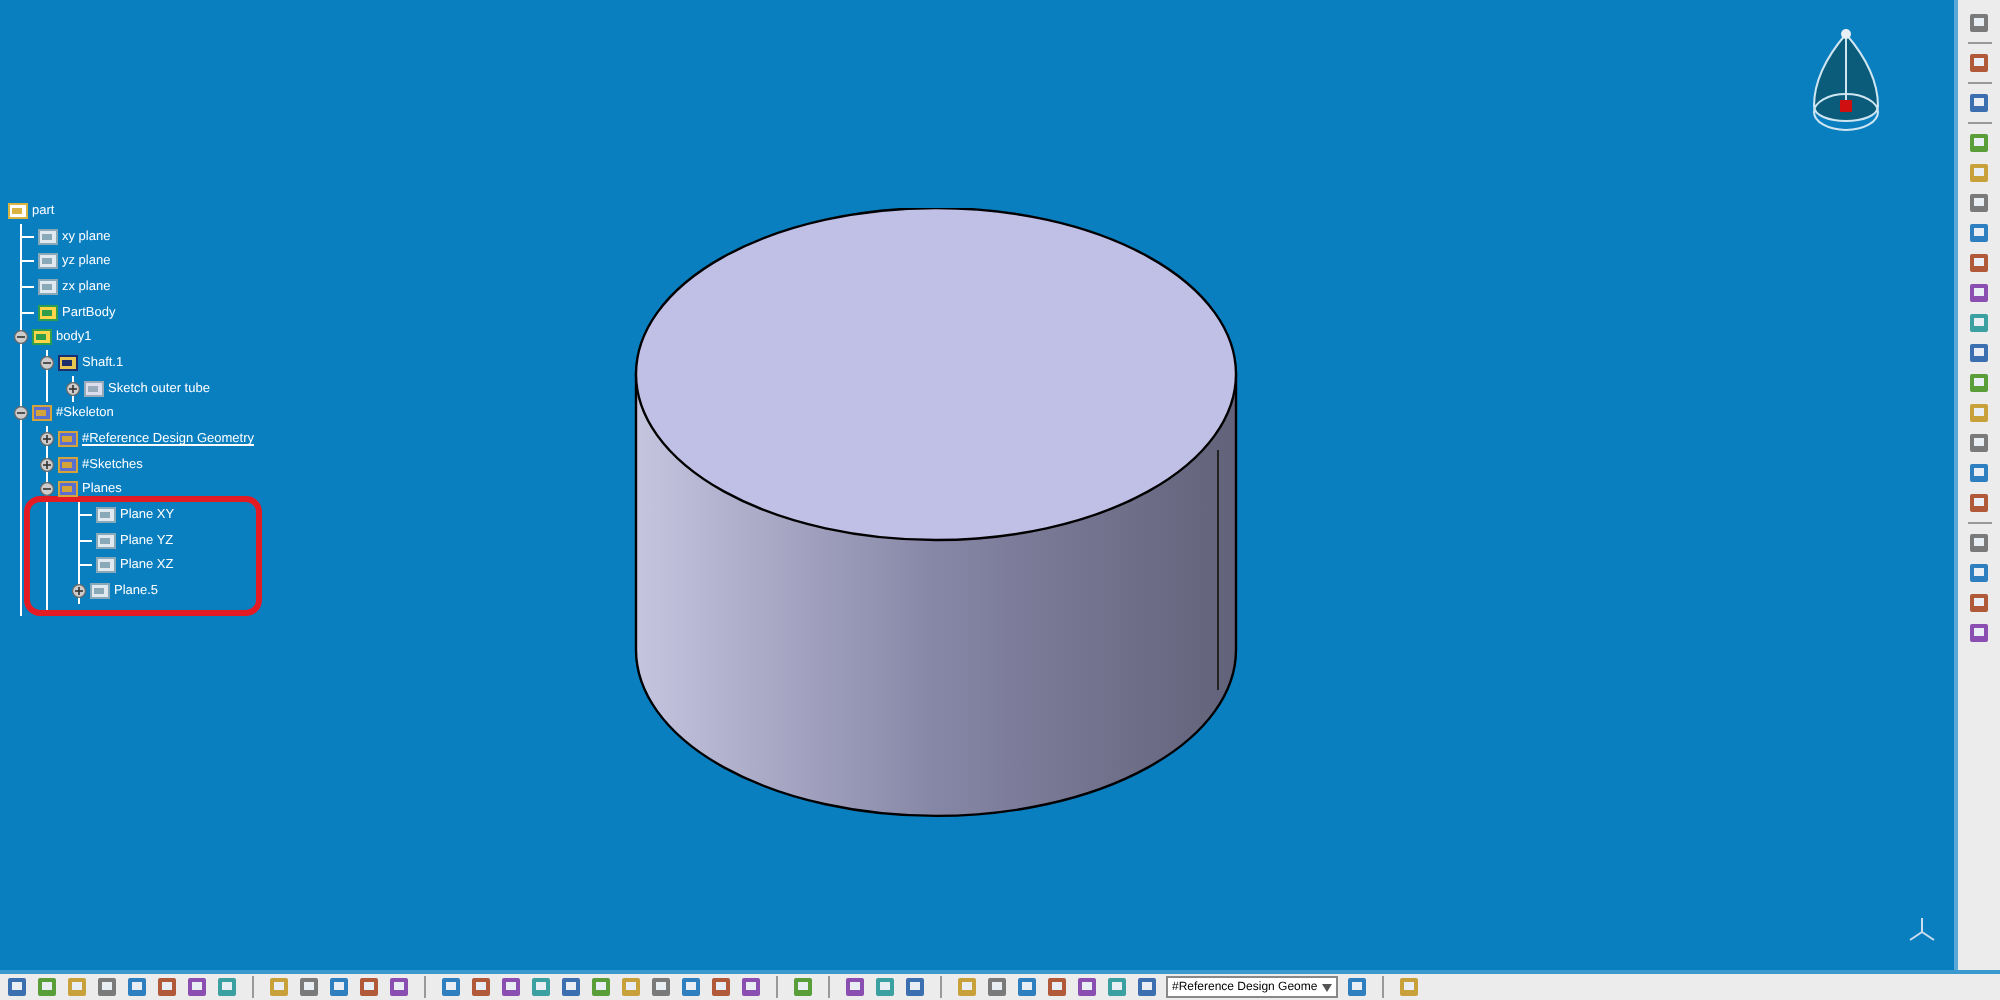 The image size is (2000, 1000). I want to click on shaft-icon, so click(68, 362).